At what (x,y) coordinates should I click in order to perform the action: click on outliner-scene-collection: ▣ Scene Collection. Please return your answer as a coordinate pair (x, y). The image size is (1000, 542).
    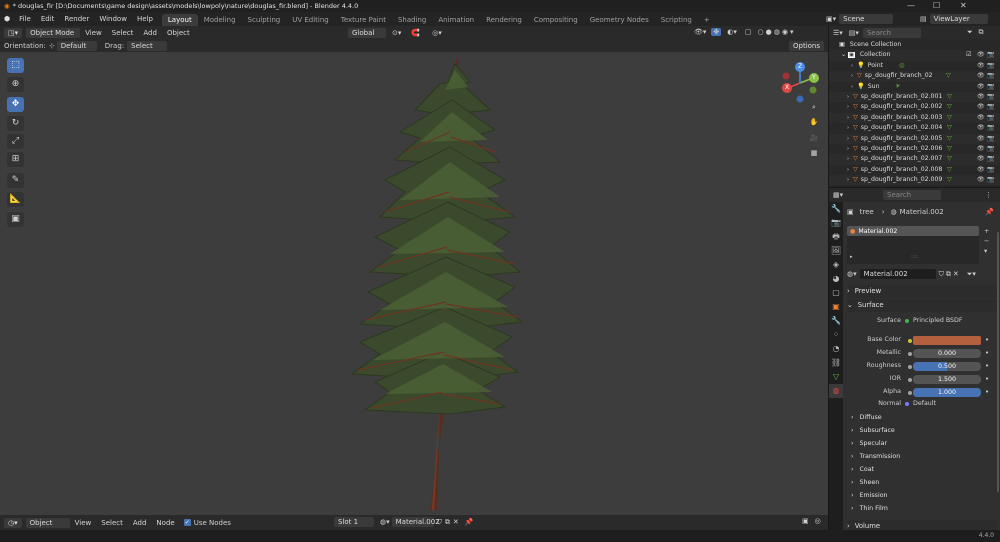
    Looking at the image, I should click on (914, 45).